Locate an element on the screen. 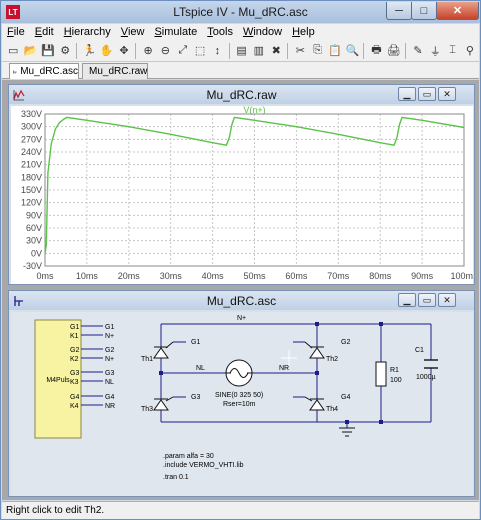  close-button: ✕ is located at coordinates (457, 11).